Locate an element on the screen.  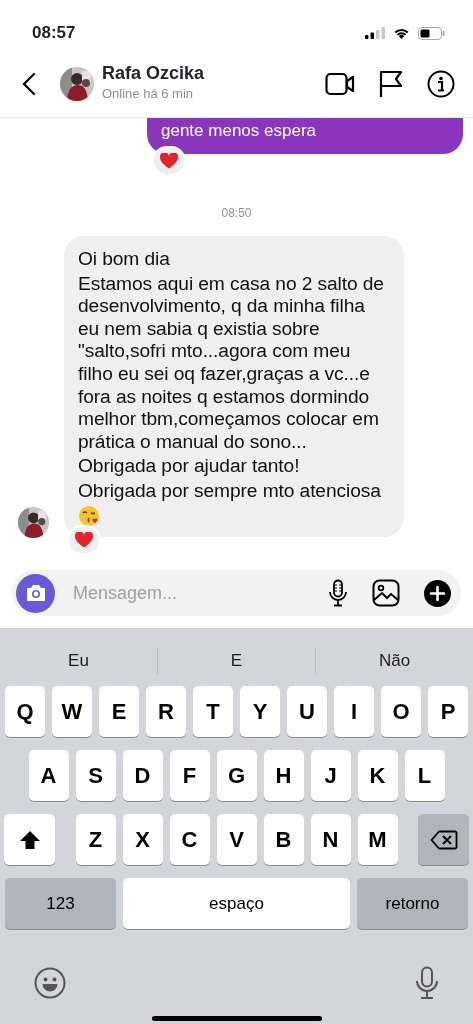
key: B is located at coordinates (283, 839).